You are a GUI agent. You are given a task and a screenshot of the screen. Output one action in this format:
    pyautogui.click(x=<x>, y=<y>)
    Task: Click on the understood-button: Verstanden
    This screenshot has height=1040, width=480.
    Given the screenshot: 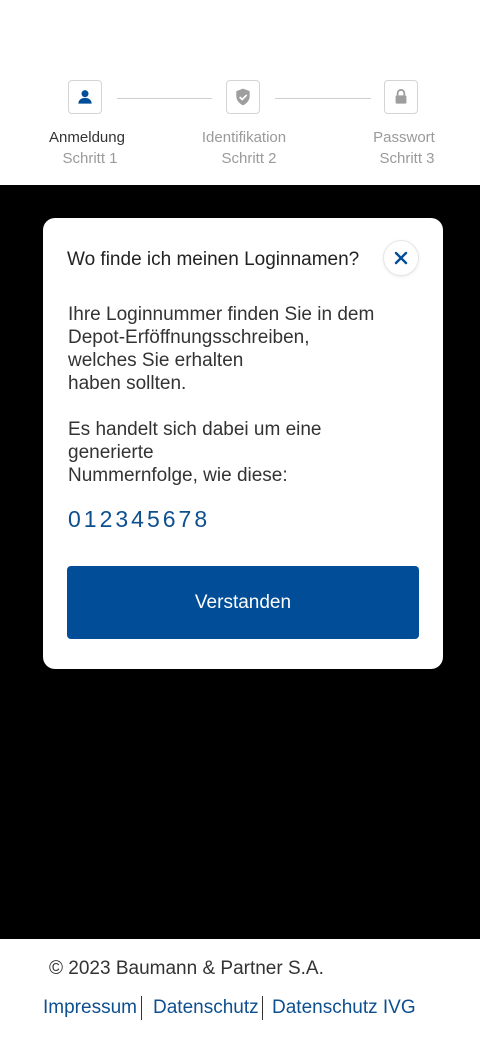 What is the action you would take?
    pyautogui.click(x=243, y=602)
    